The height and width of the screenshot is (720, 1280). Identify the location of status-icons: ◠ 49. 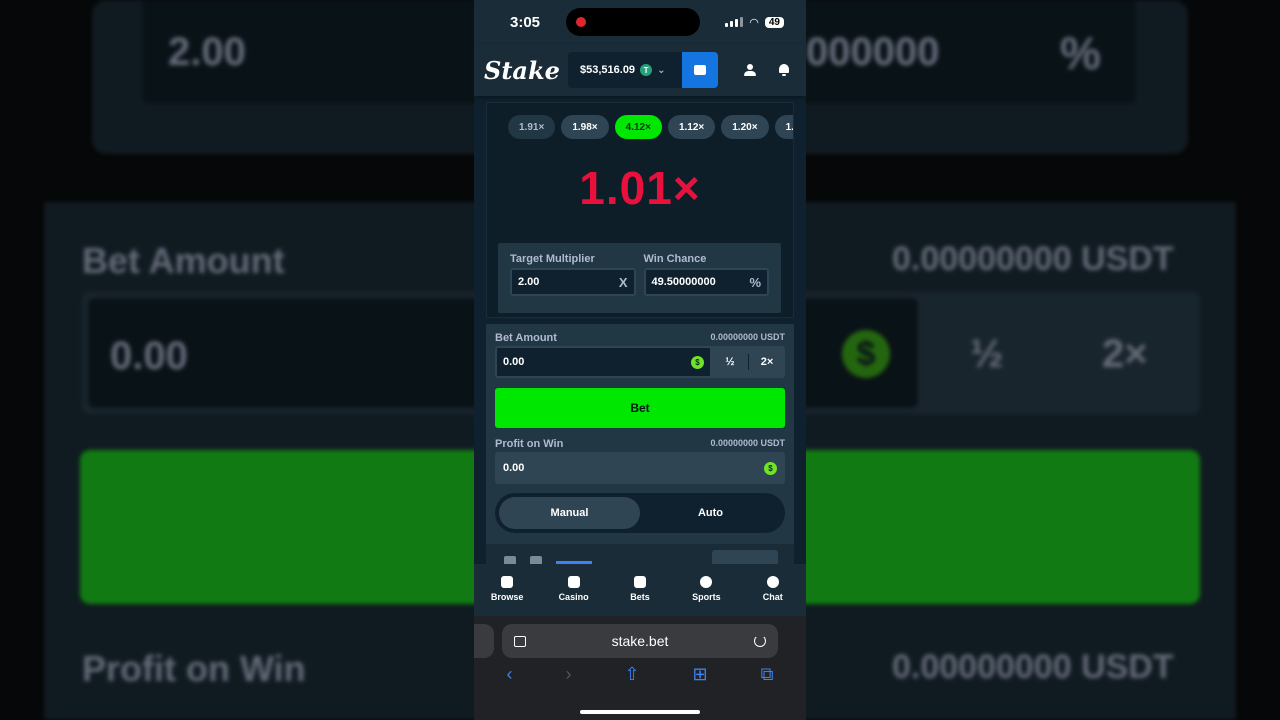
(754, 22).